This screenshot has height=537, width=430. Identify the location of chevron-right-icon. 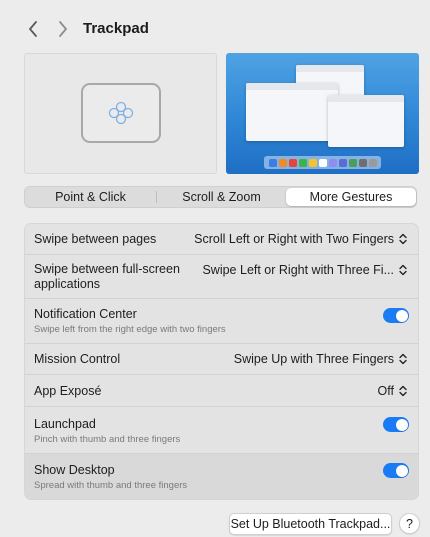
(63, 29).